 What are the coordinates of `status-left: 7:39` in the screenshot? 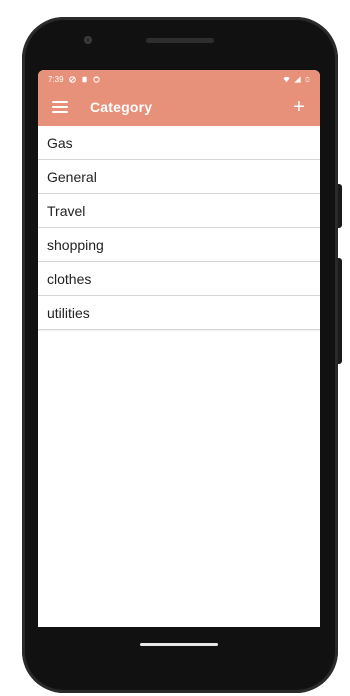 It's located at (74, 79).